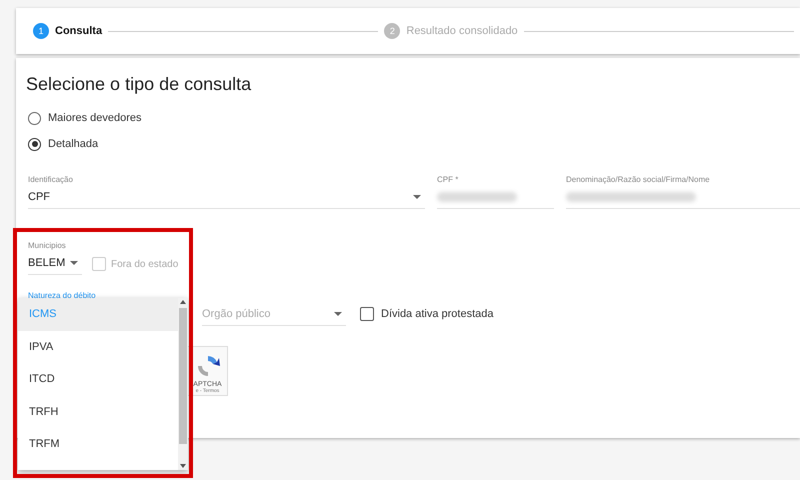 The image size is (800, 480). Describe the element at coordinates (226, 197) in the screenshot. I see `identification-select: CPF` at that location.